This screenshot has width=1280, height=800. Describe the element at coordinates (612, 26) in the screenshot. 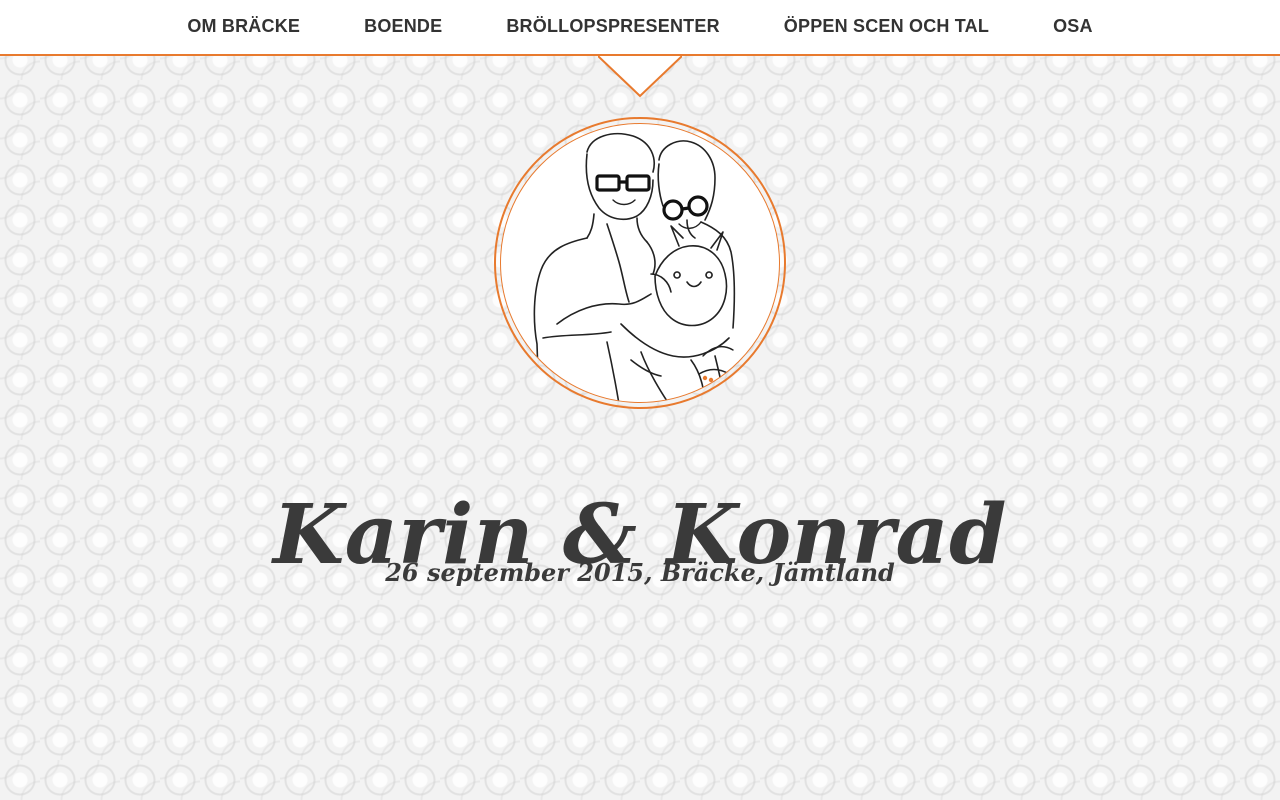

I see `nav-item-brollopspresenter: BRÖLLOPSPRESENTER` at that location.